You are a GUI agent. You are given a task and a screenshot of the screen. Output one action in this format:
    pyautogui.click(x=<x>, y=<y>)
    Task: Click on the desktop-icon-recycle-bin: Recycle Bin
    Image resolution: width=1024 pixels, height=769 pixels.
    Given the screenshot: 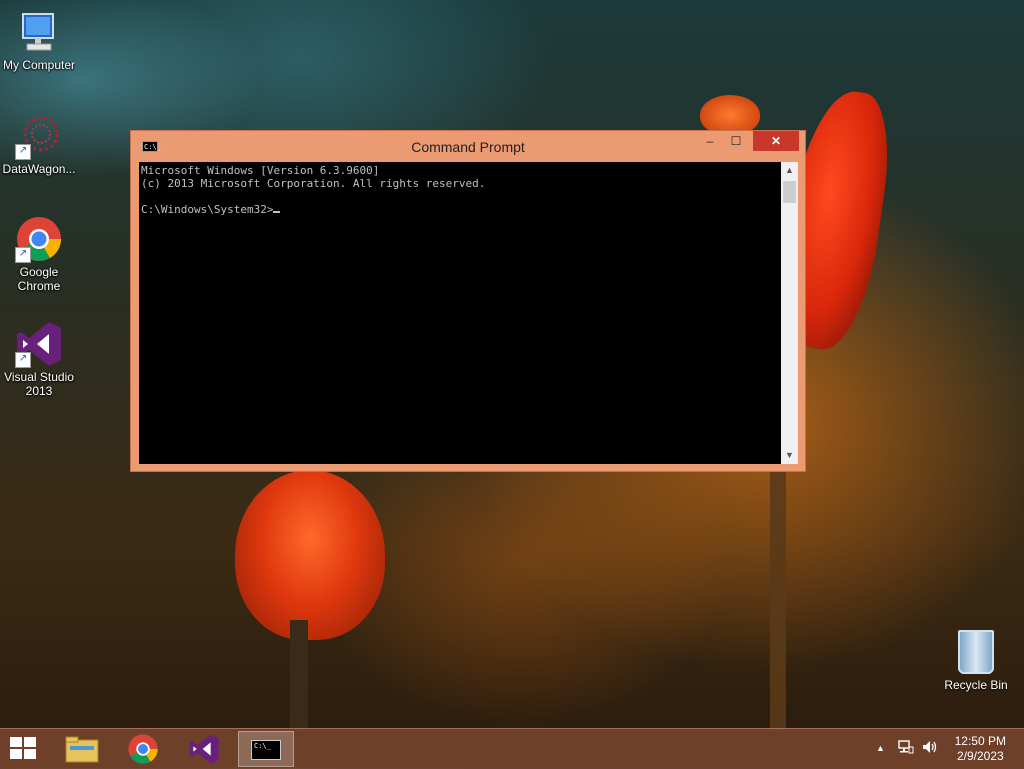 What is the action you would take?
    pyautogui.click(x=976, y=661)
    